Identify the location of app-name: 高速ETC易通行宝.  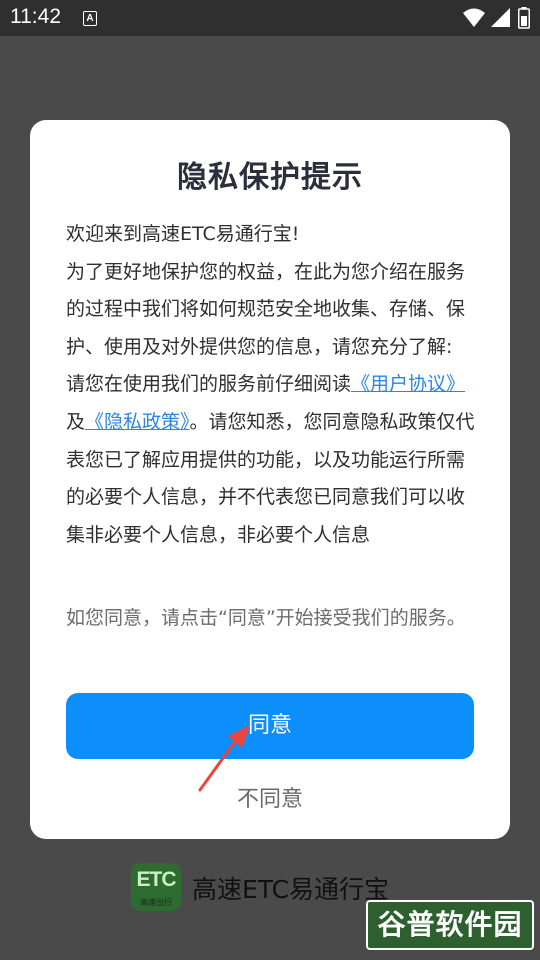
(291, 889).